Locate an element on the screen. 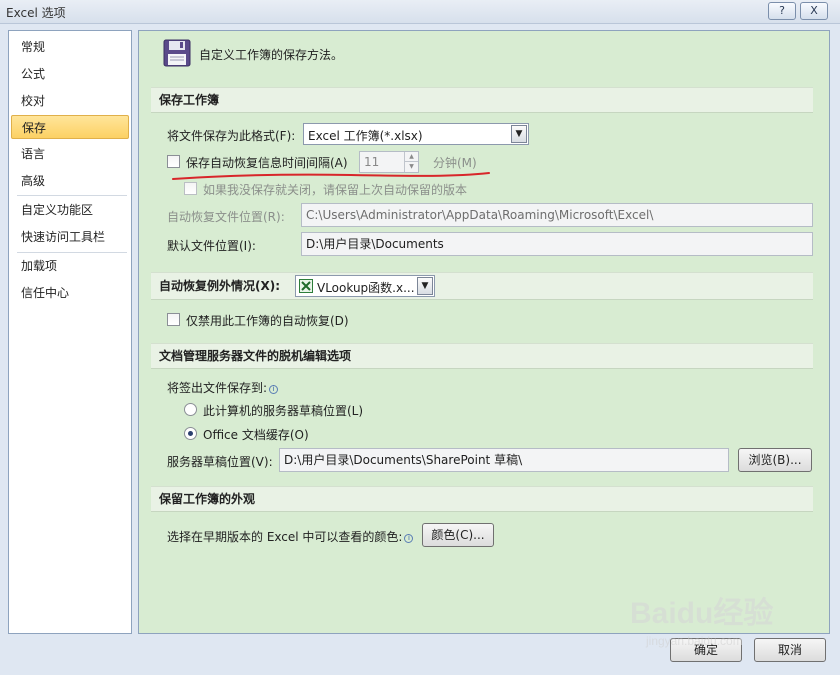  save-format-select: Excel 工作簿(*.xlsx) ▼ is located at coordinates (416, 134).